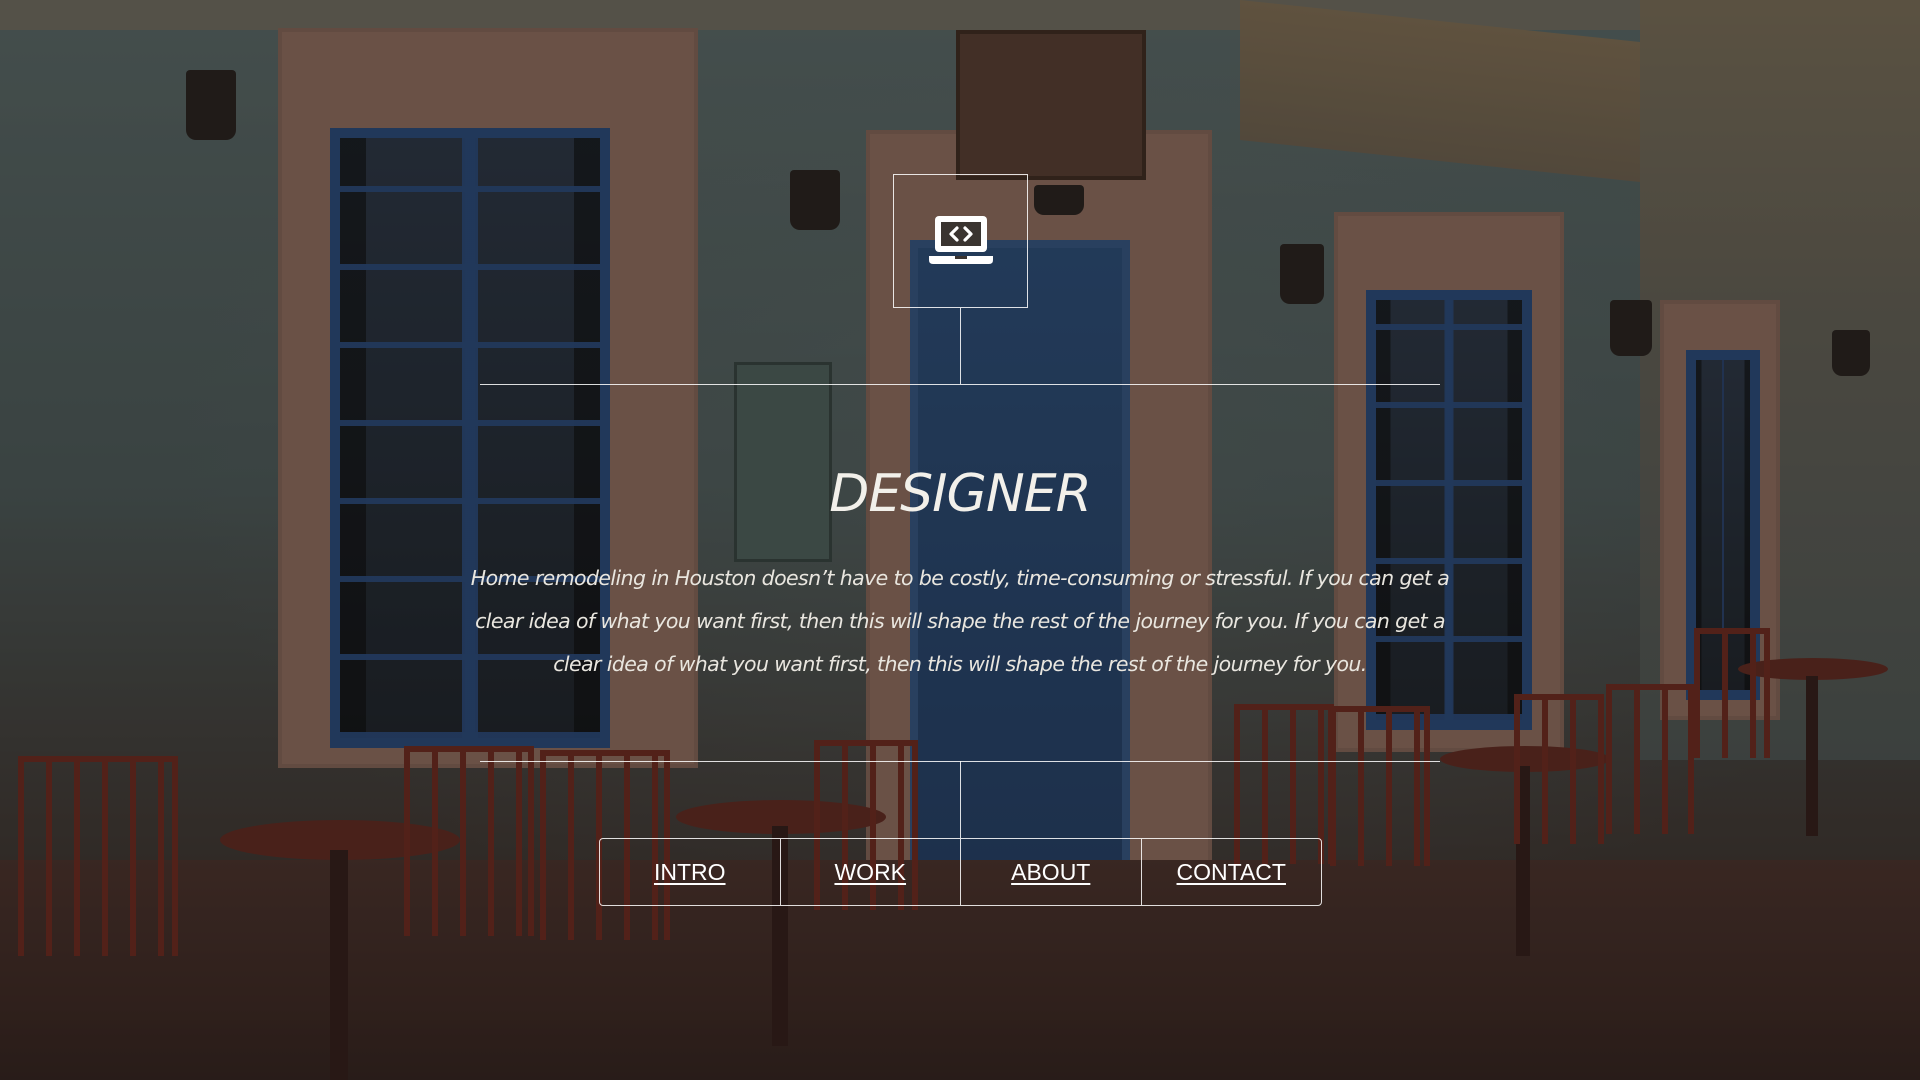 The height and width of the screenshot is (1080, 1920). I want to click on page-title: DESIGNER, so click(960, 494).